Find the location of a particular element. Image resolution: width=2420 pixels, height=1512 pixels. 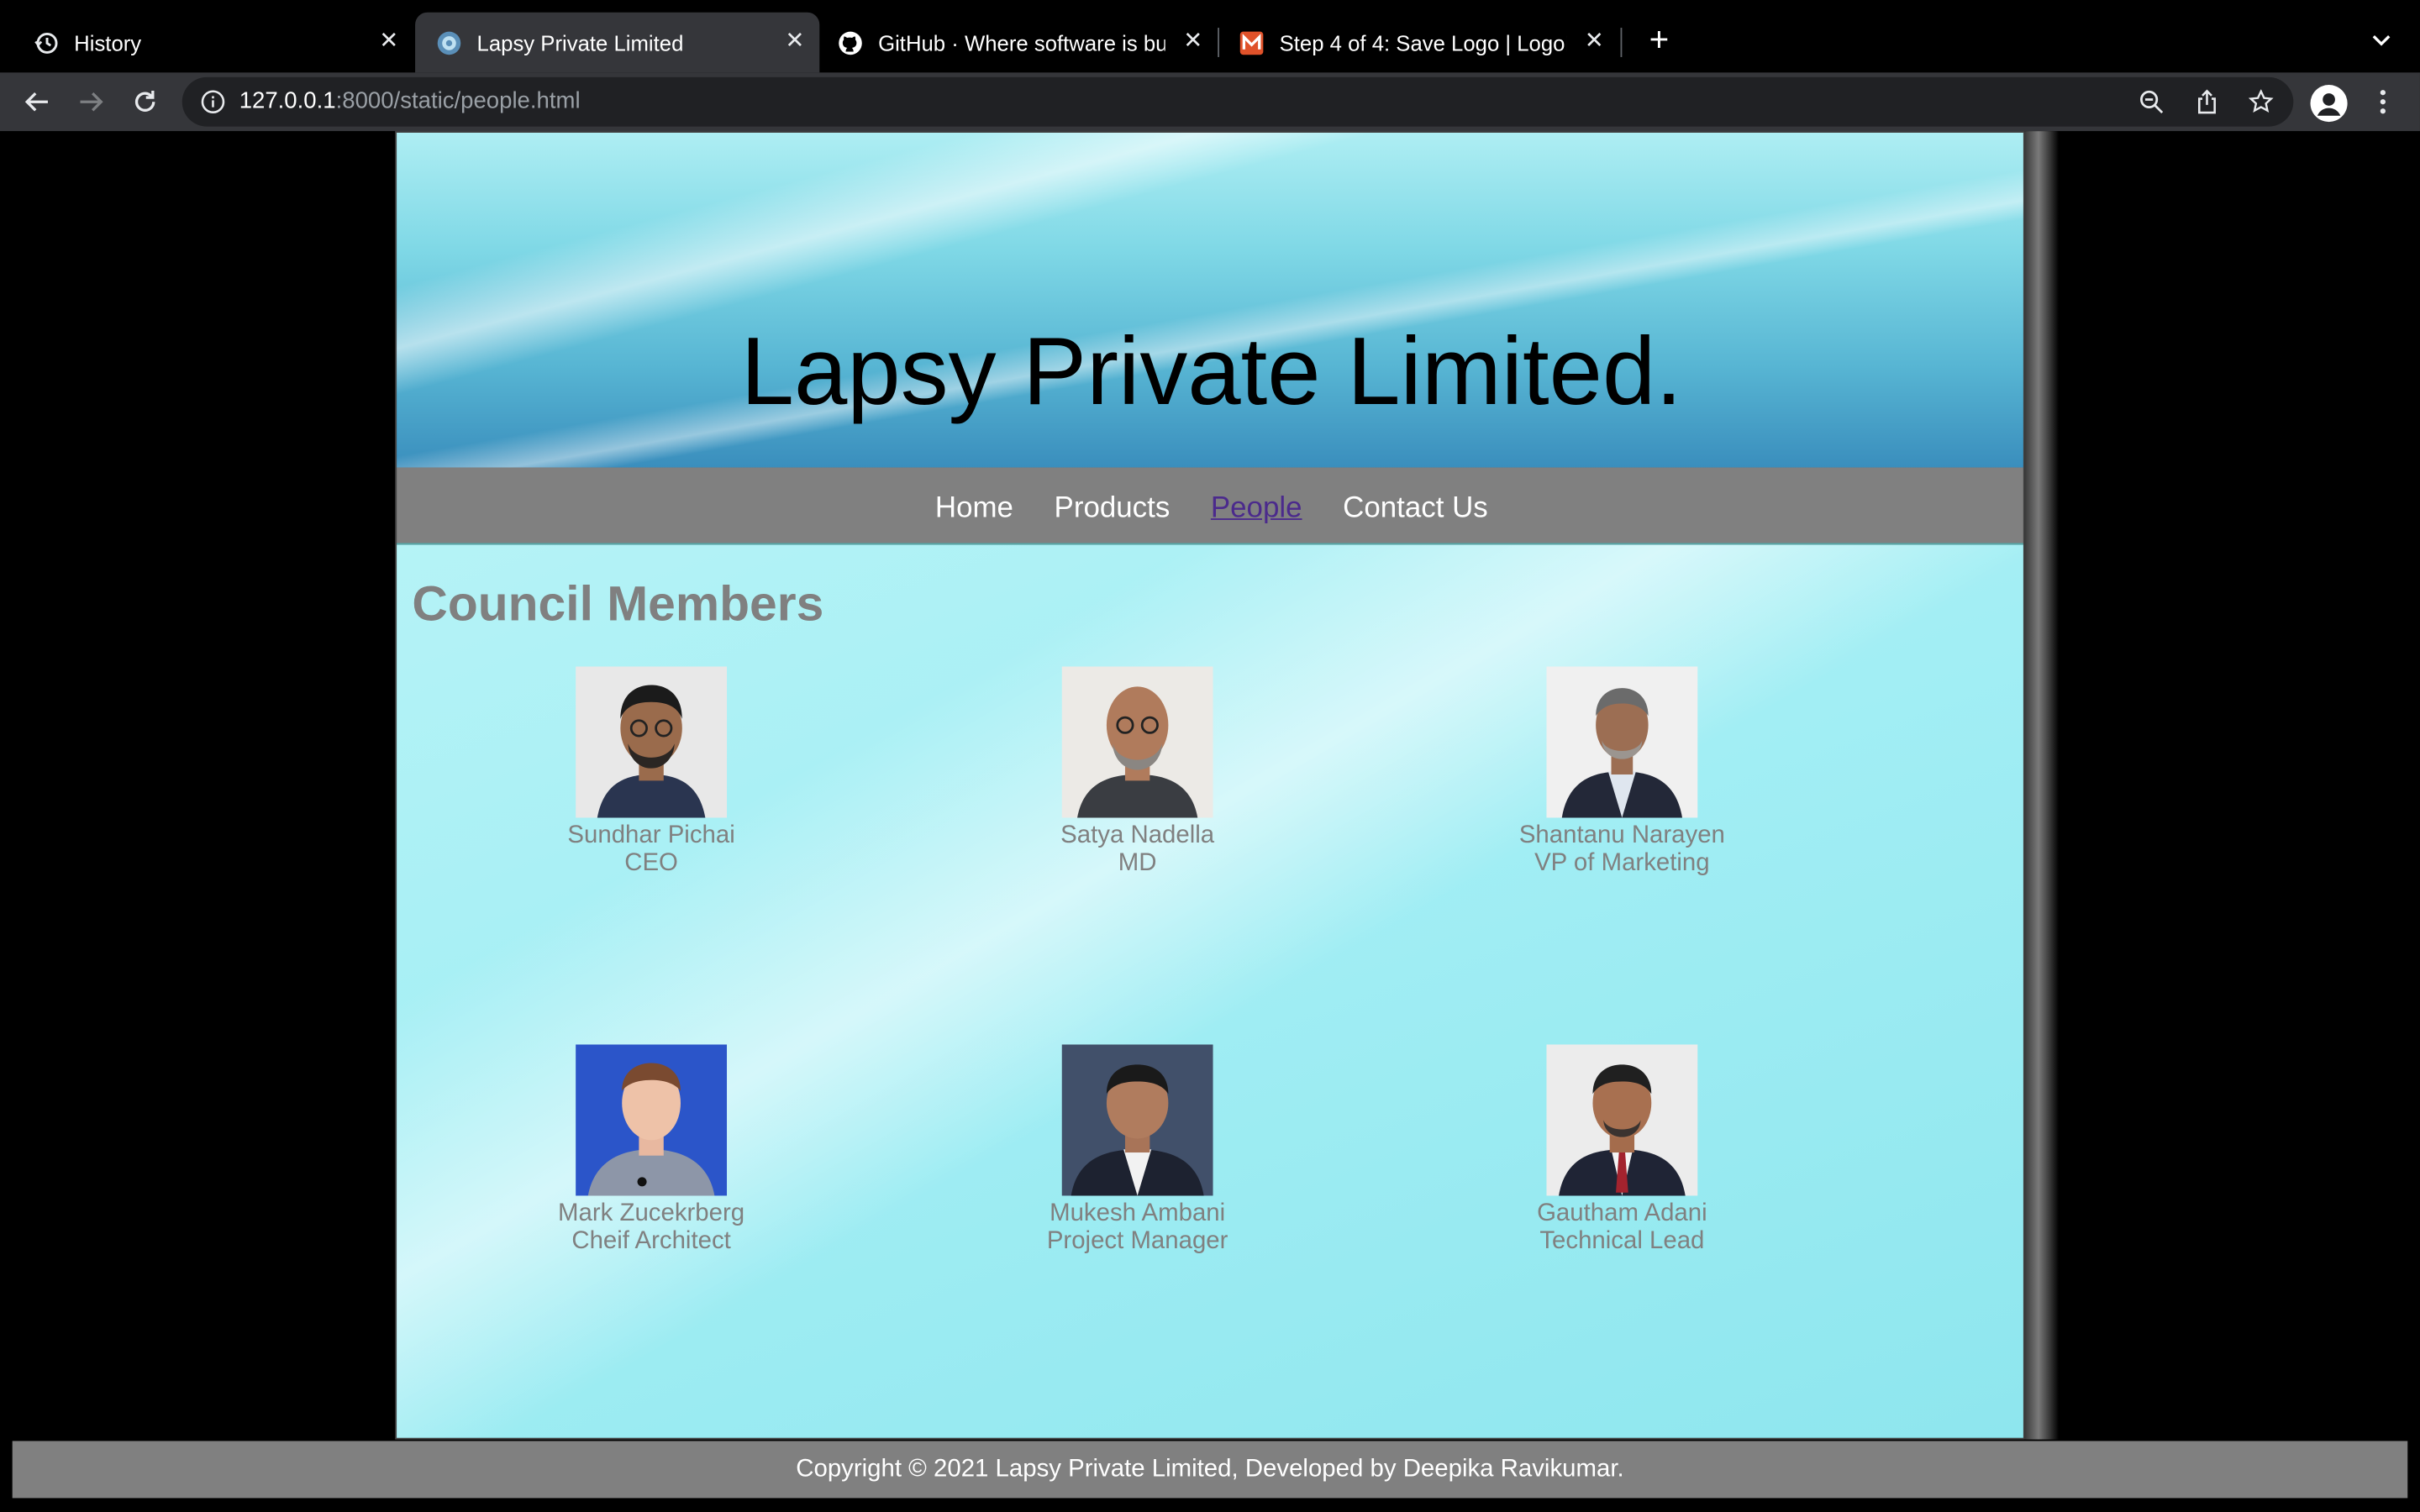

url-text: 127.0.0.1:8000/static/people.html is located at coordinates (410, 101).